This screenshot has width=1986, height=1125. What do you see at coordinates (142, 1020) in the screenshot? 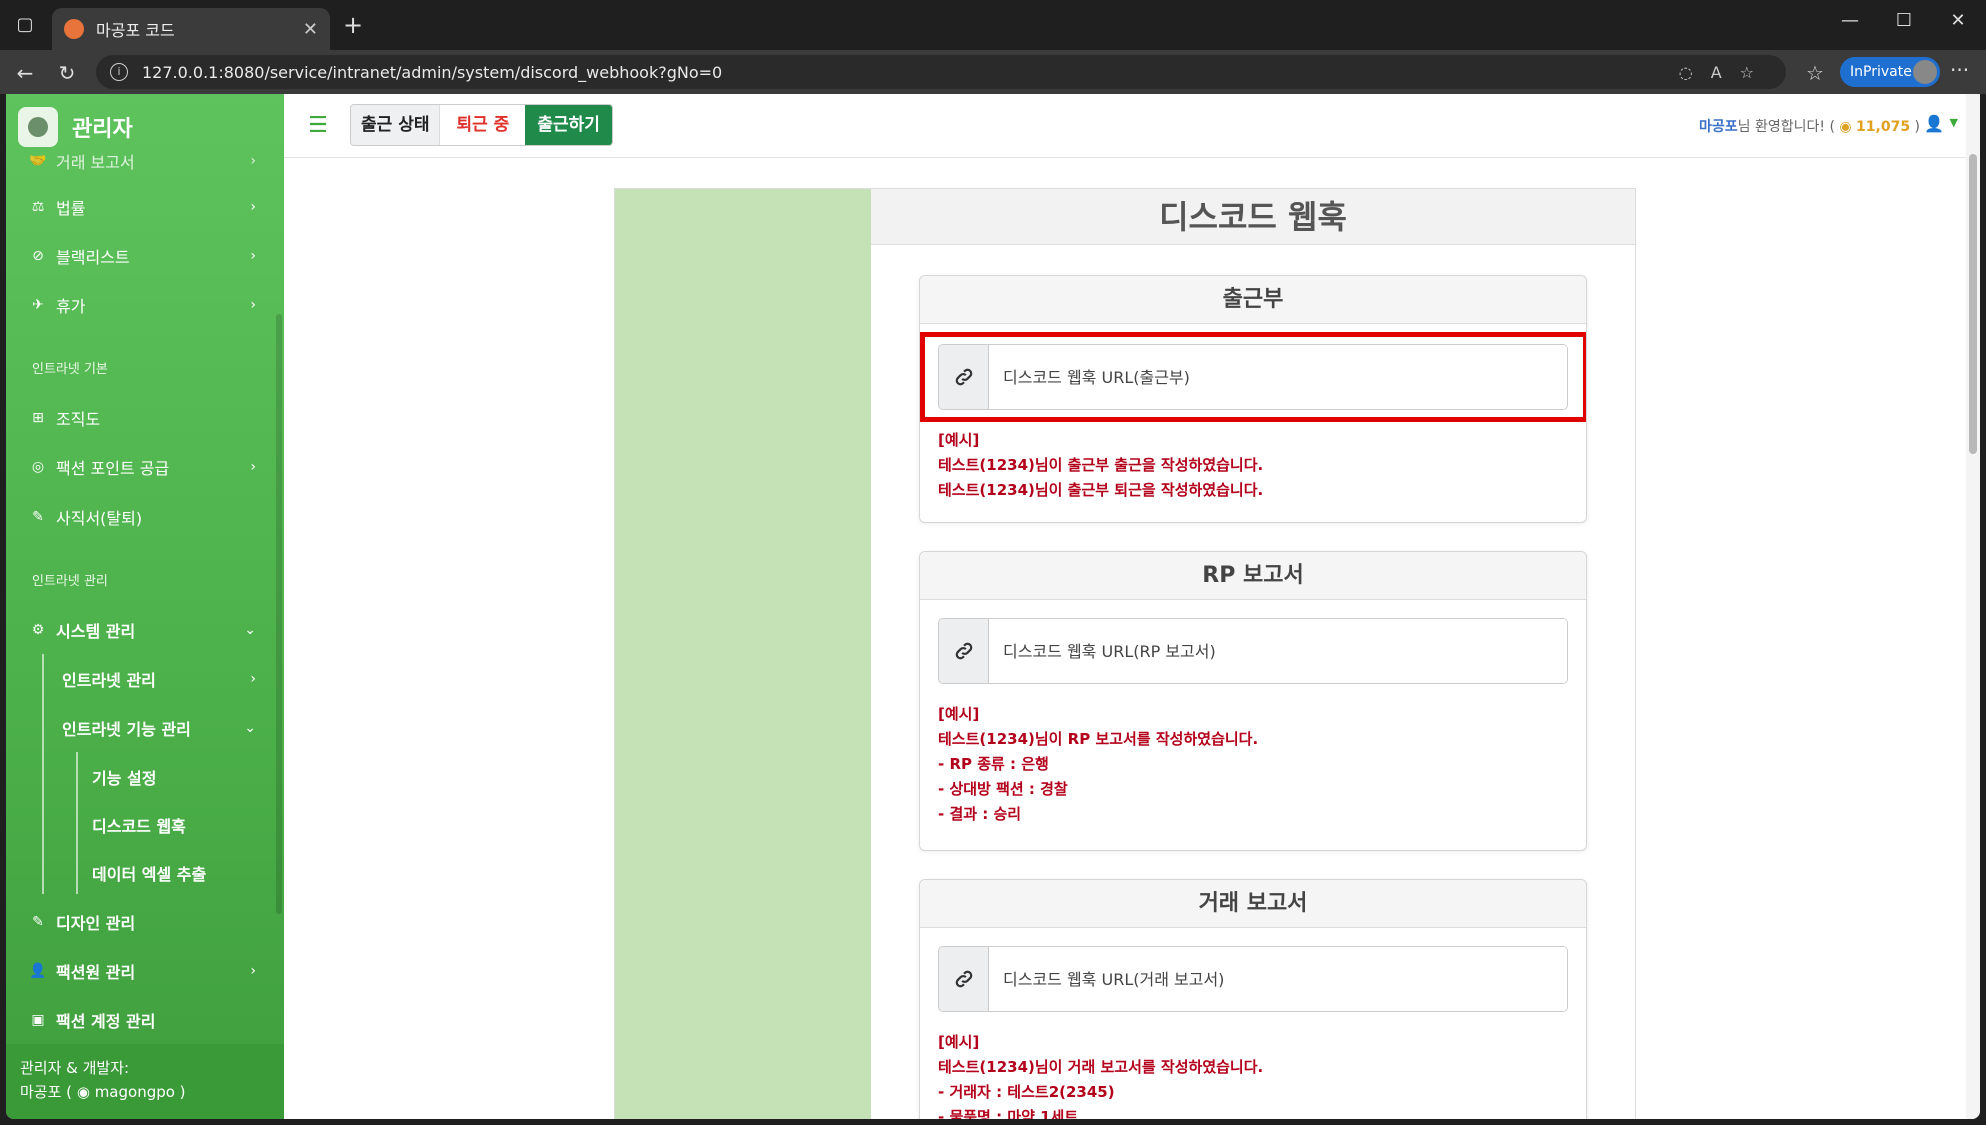
I see `sidebar-item-faction-account: ▣ 팩션 계정 관리` at bounding box center [142, 1020].